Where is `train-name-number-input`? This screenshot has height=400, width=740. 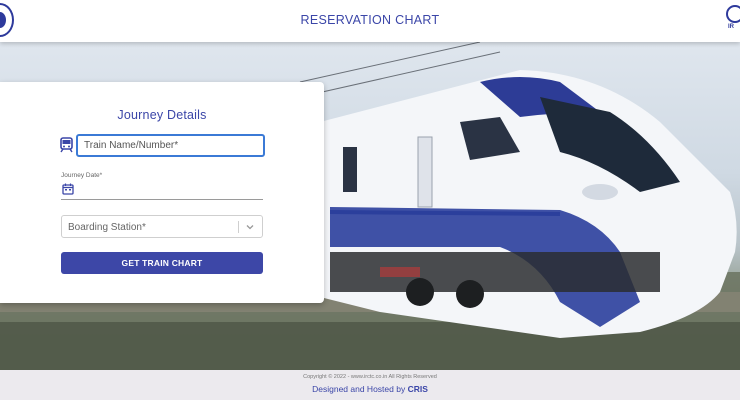 train-name-number-input is located at coordinates (170, 145).